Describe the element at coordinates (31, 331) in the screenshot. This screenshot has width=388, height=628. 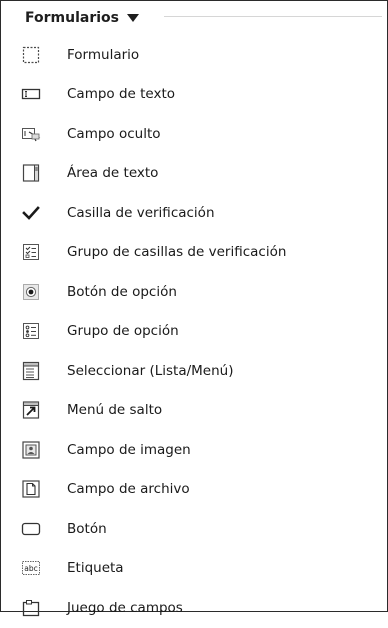
I see `radio-group-icon` at that location.